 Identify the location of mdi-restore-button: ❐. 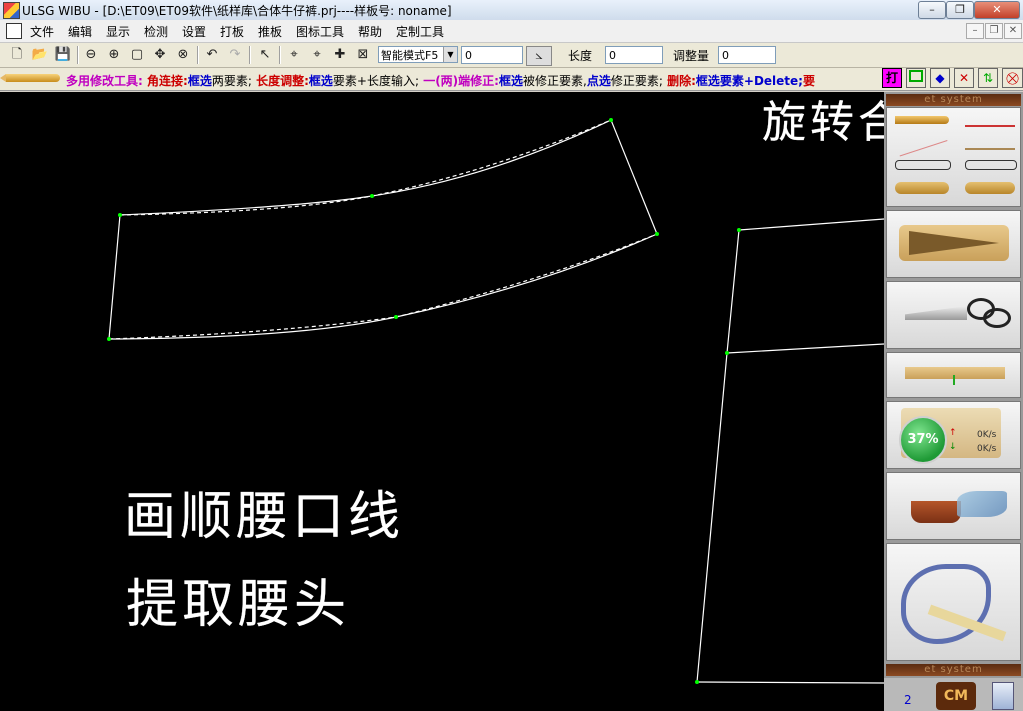
(994, 31).